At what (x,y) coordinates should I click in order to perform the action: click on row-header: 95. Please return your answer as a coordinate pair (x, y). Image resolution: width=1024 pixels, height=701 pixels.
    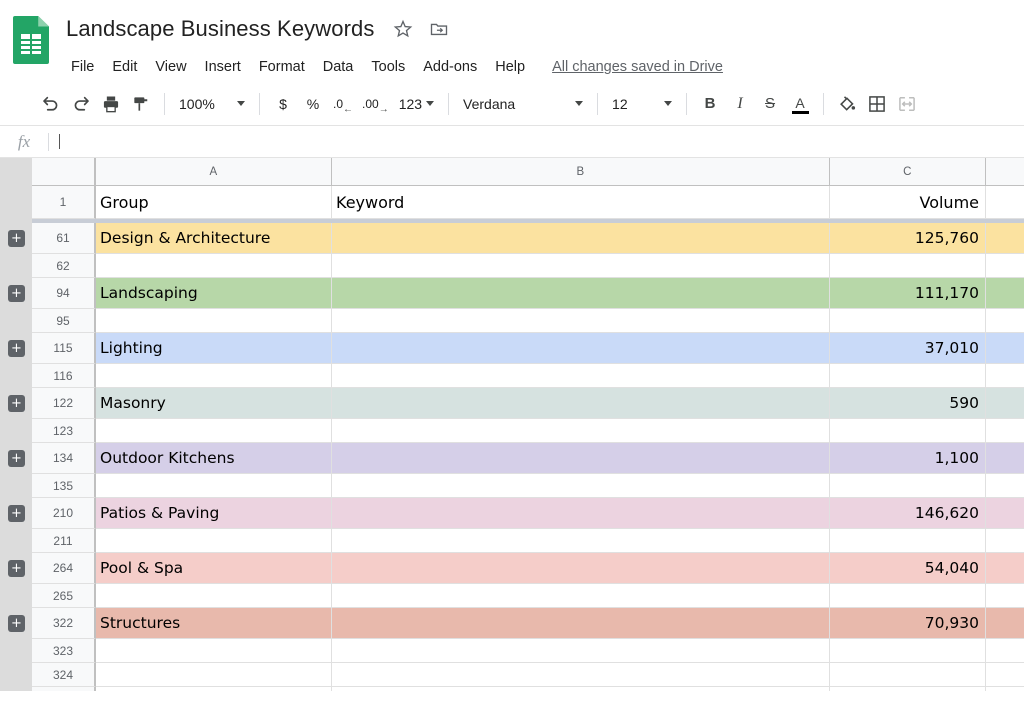
    Looking at the image, I should click on (64, 321).